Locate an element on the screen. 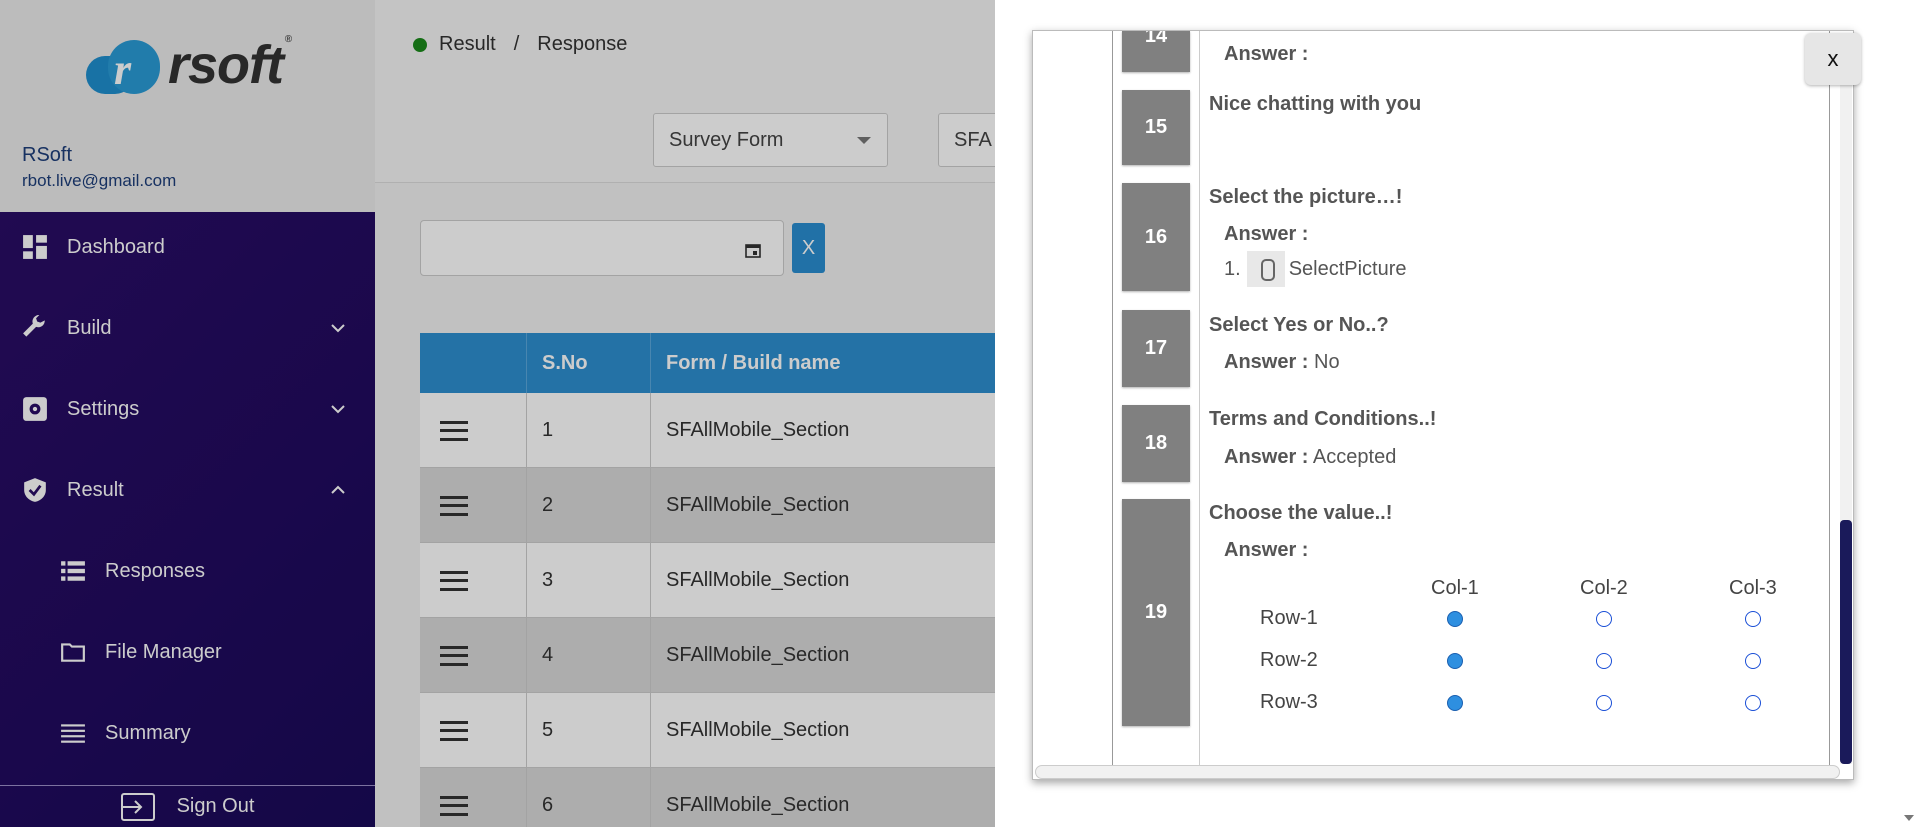  grid-row-label: Row-2 is located at coordinates (1289, 660).